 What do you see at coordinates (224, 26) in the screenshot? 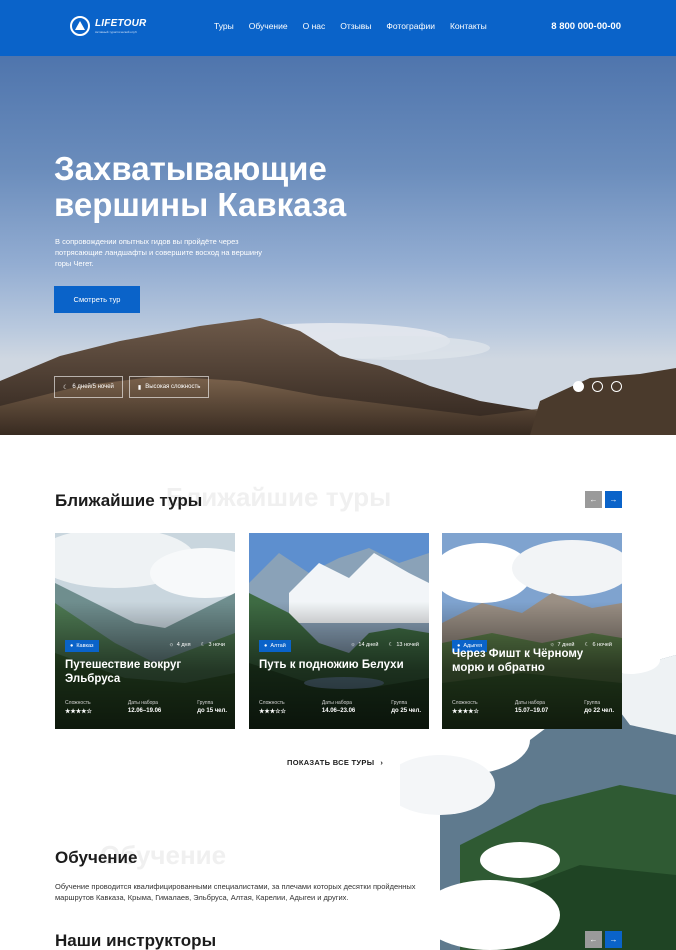
I see `nav-tours: Туры` at bounding box center [224, 26].